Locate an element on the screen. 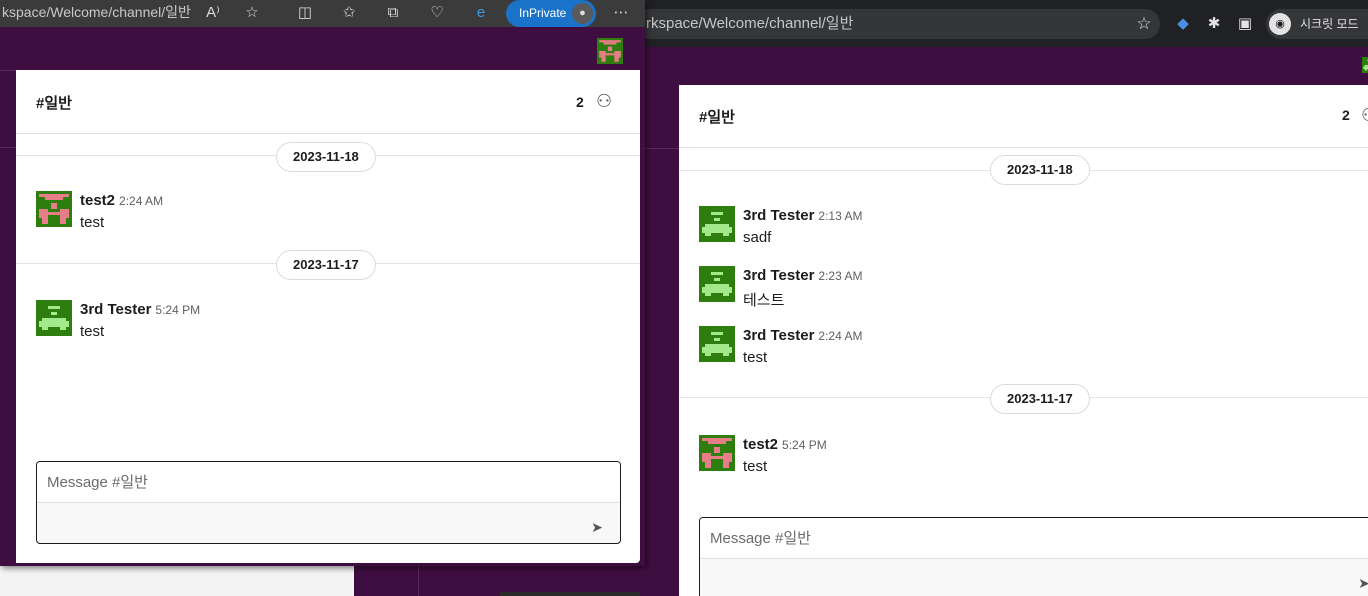 This screenshot has width=1368, height=596. inprivate-label: InPrivate is located at coordinates (543, 13).